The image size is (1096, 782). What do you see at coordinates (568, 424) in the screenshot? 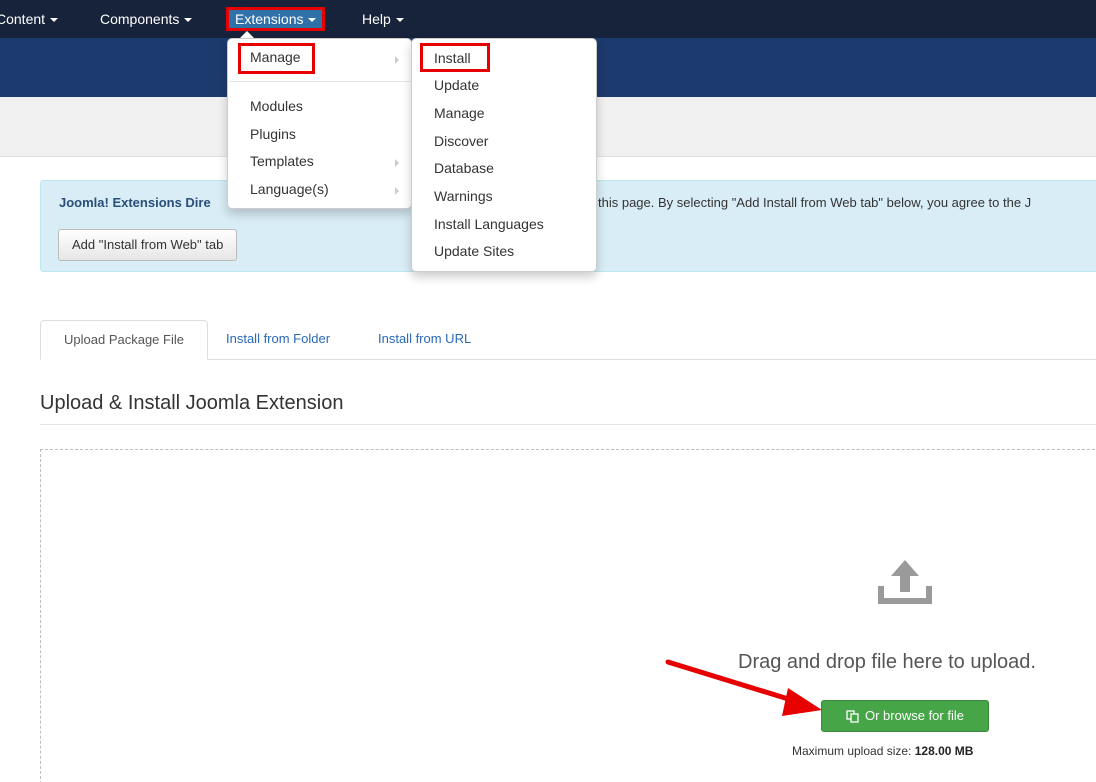
I see `title-divider` at bounding box center [568, 424].